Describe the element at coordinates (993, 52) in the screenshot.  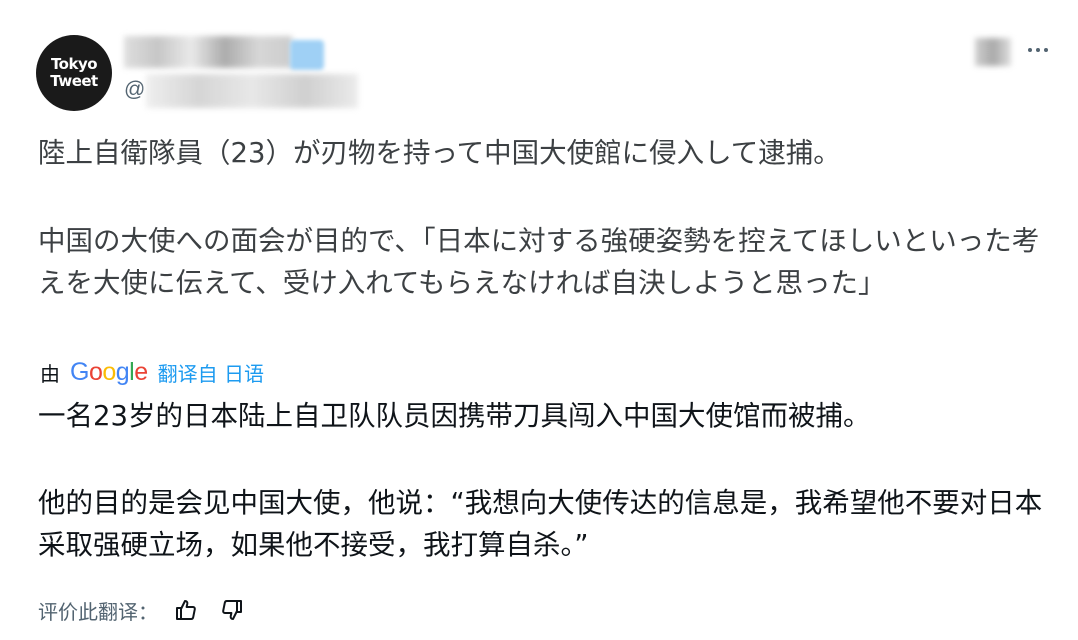
I see `grok-icon-redacted` at that location.